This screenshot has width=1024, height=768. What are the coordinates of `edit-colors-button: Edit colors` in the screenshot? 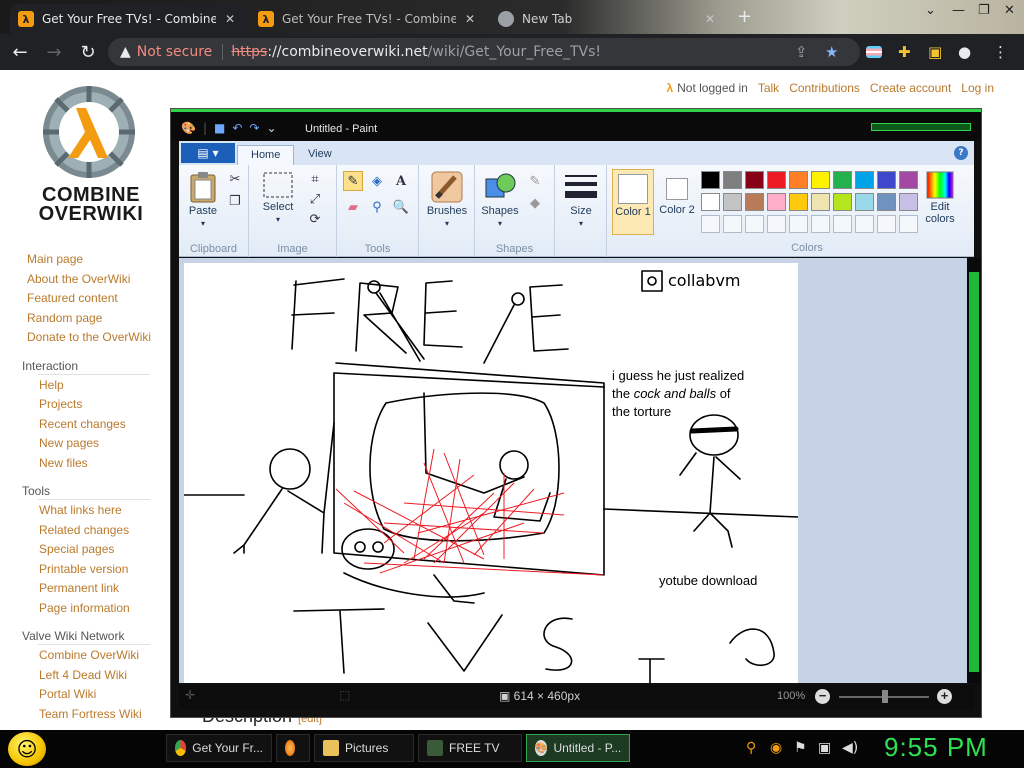 It's located at (940, 198).